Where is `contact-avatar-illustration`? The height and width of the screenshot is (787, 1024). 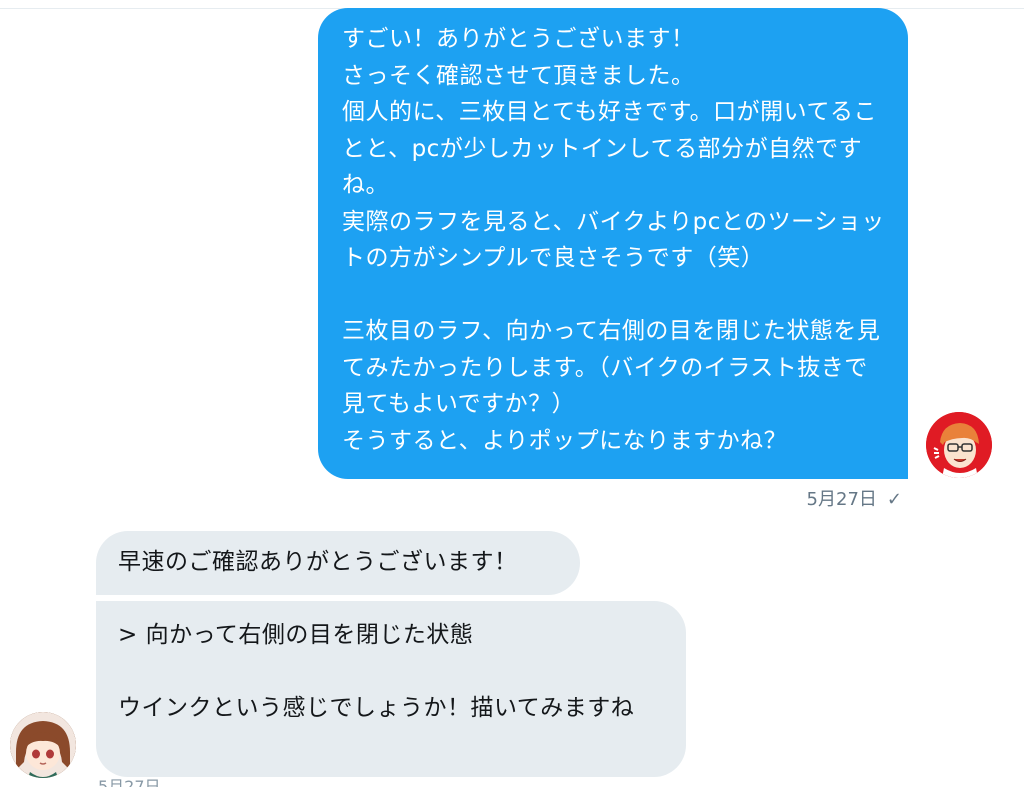
contact-avatar-illustration is located at coordinates (43, 745).